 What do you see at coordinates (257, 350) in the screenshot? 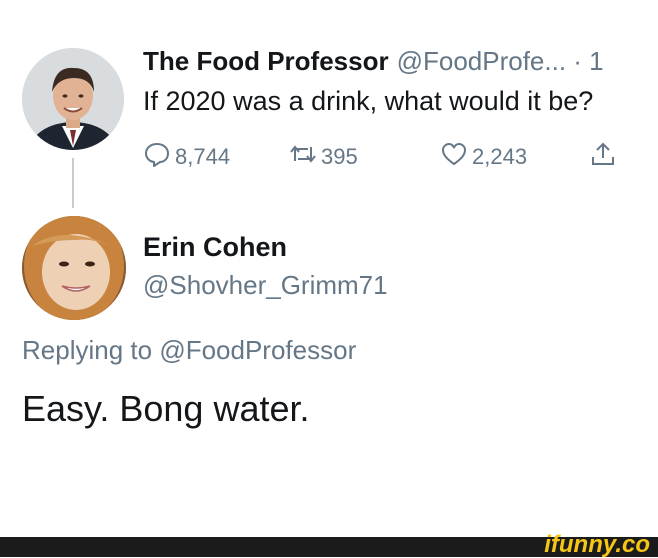
I see `replying-to-mention: @FoodProfessor` at bounding box center [257, 350].